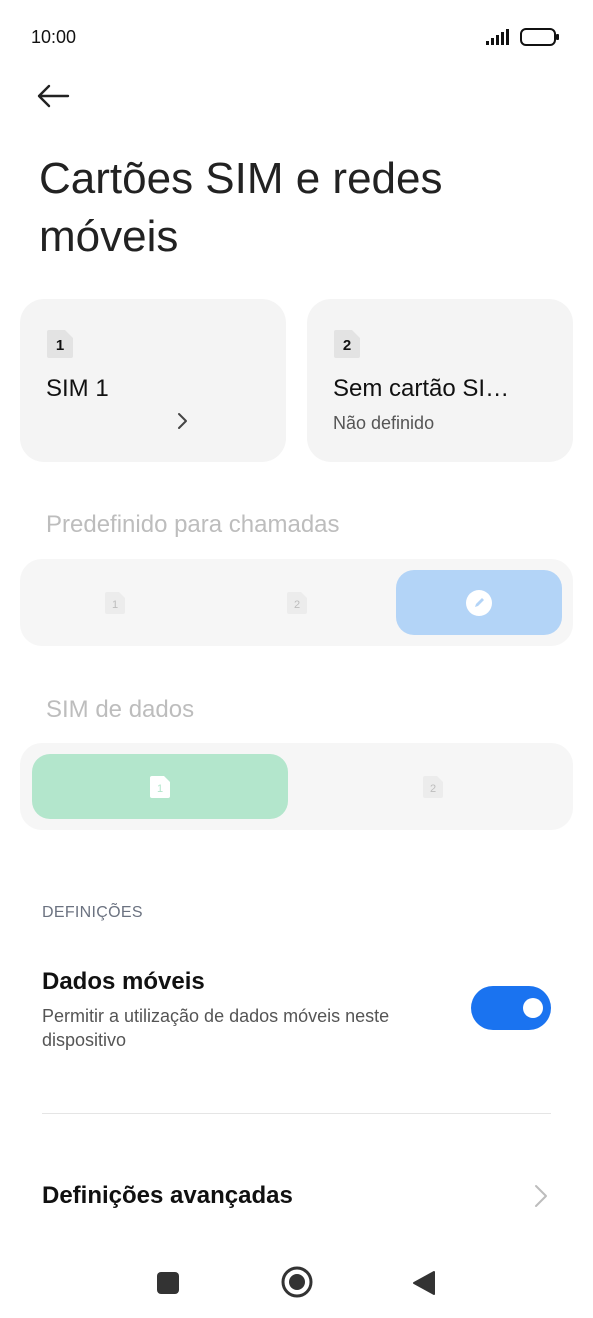  I want to click on data-option-sim-1: 1, so click(160, 786).